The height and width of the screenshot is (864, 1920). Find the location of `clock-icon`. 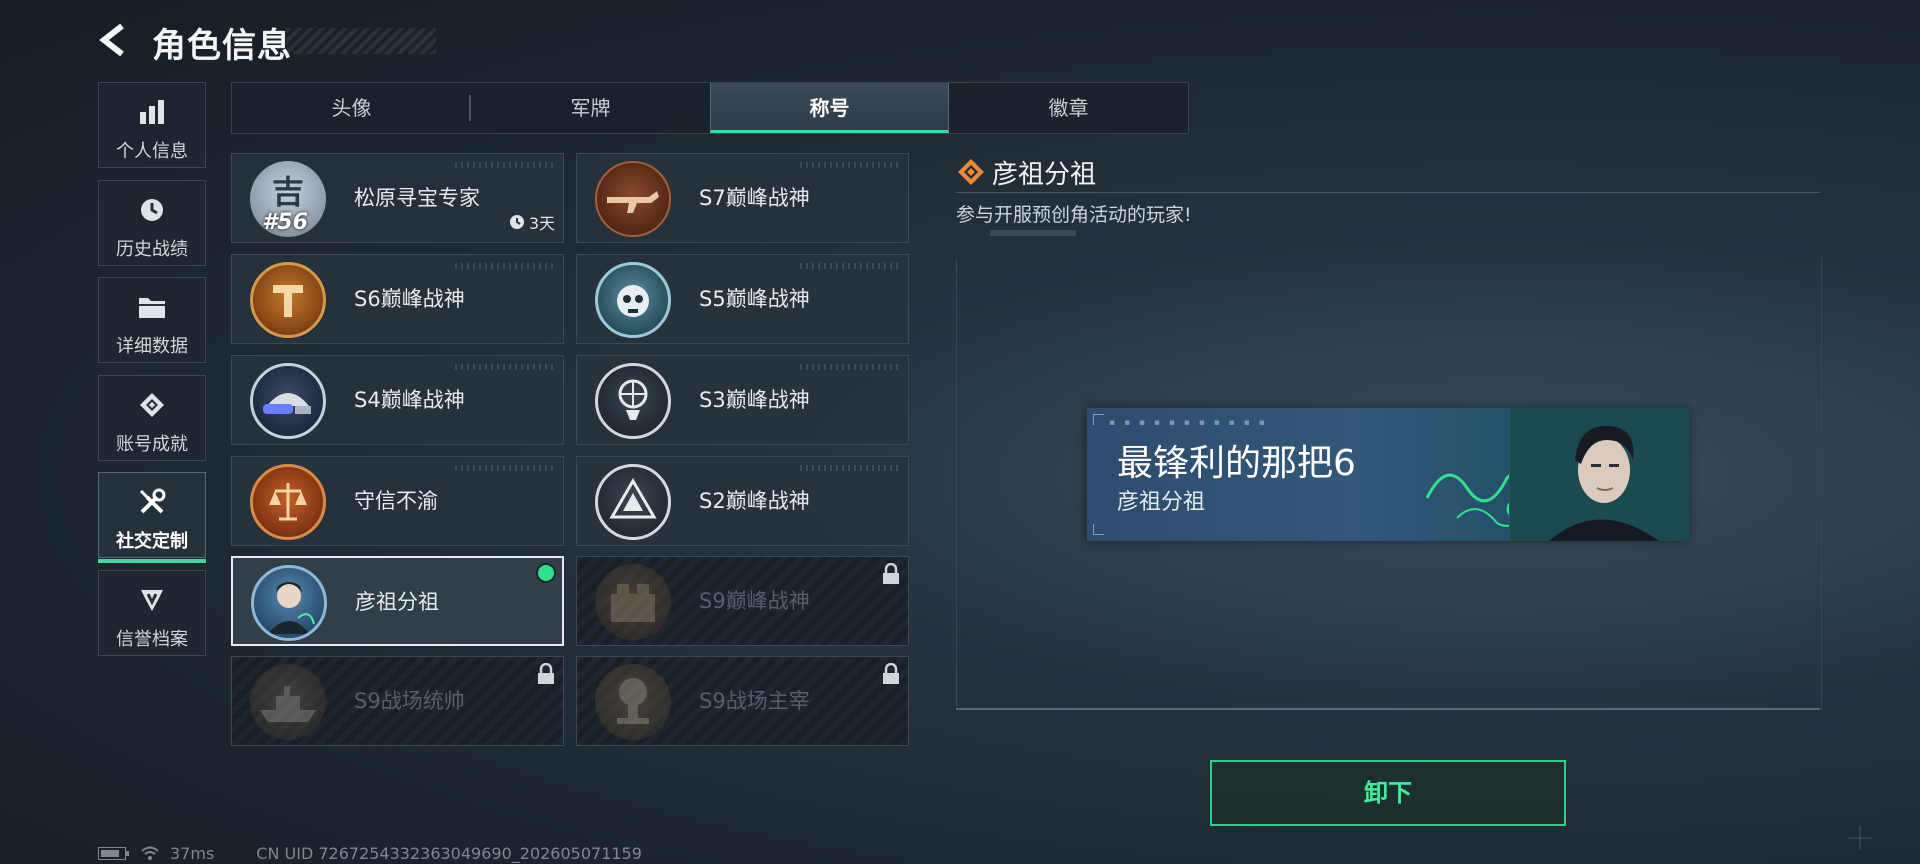

clock-icon is located at coordinates (516, 222).